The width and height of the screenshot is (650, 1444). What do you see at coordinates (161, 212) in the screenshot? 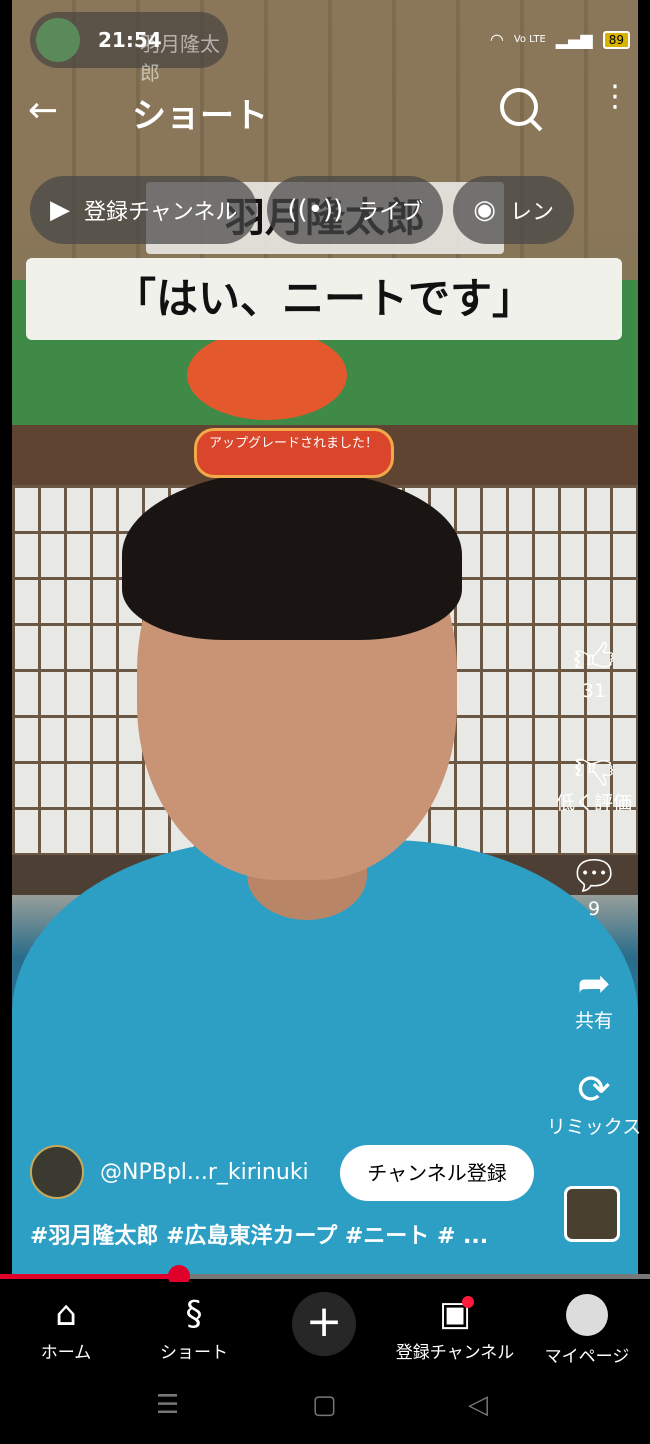
I see `chip-label: 登録チャンネル` at bounding box center [161, 212].